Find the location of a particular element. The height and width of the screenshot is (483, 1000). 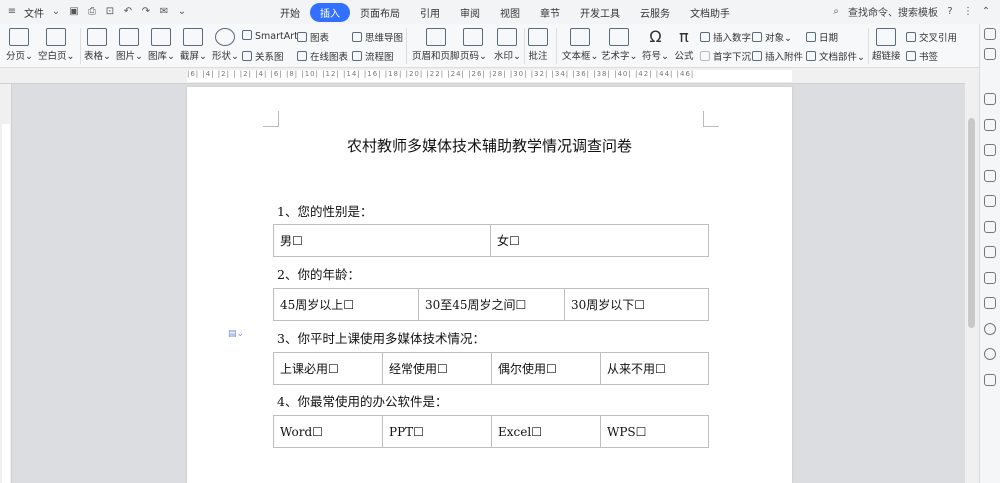

table-row: 45周岁以上☐ 30至45周岁之间☐ 30周岁以下☐ is located at coordinates (491, 304).